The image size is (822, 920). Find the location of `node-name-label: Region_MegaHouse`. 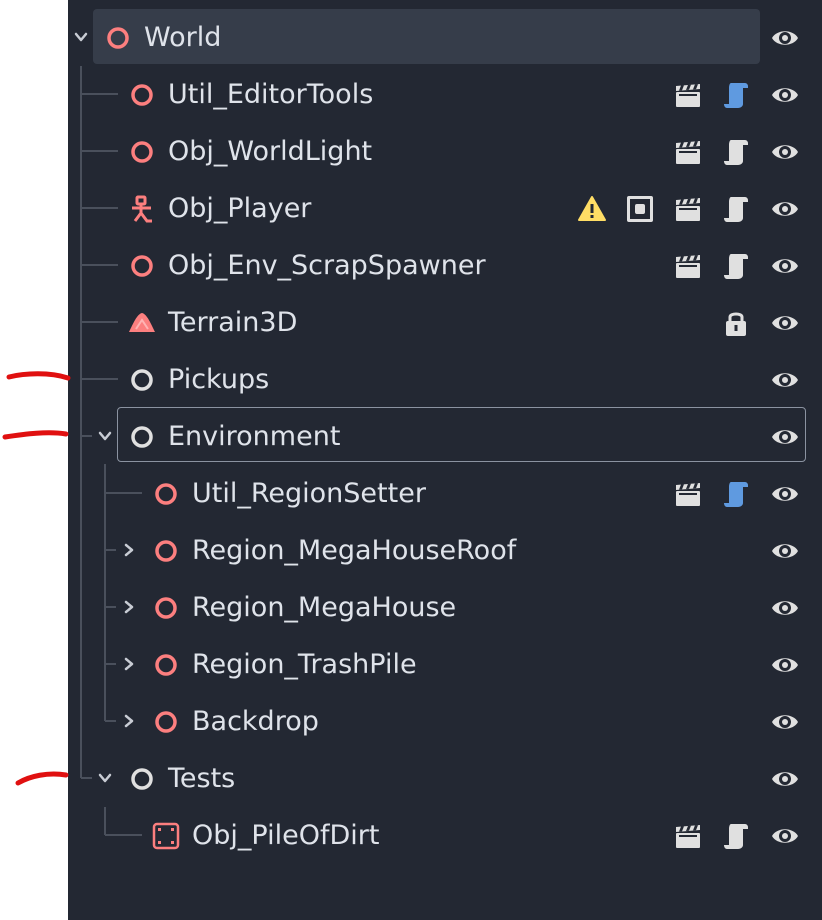

node-name-label: Region_MegaHouse is located at coordinates (324, 607).